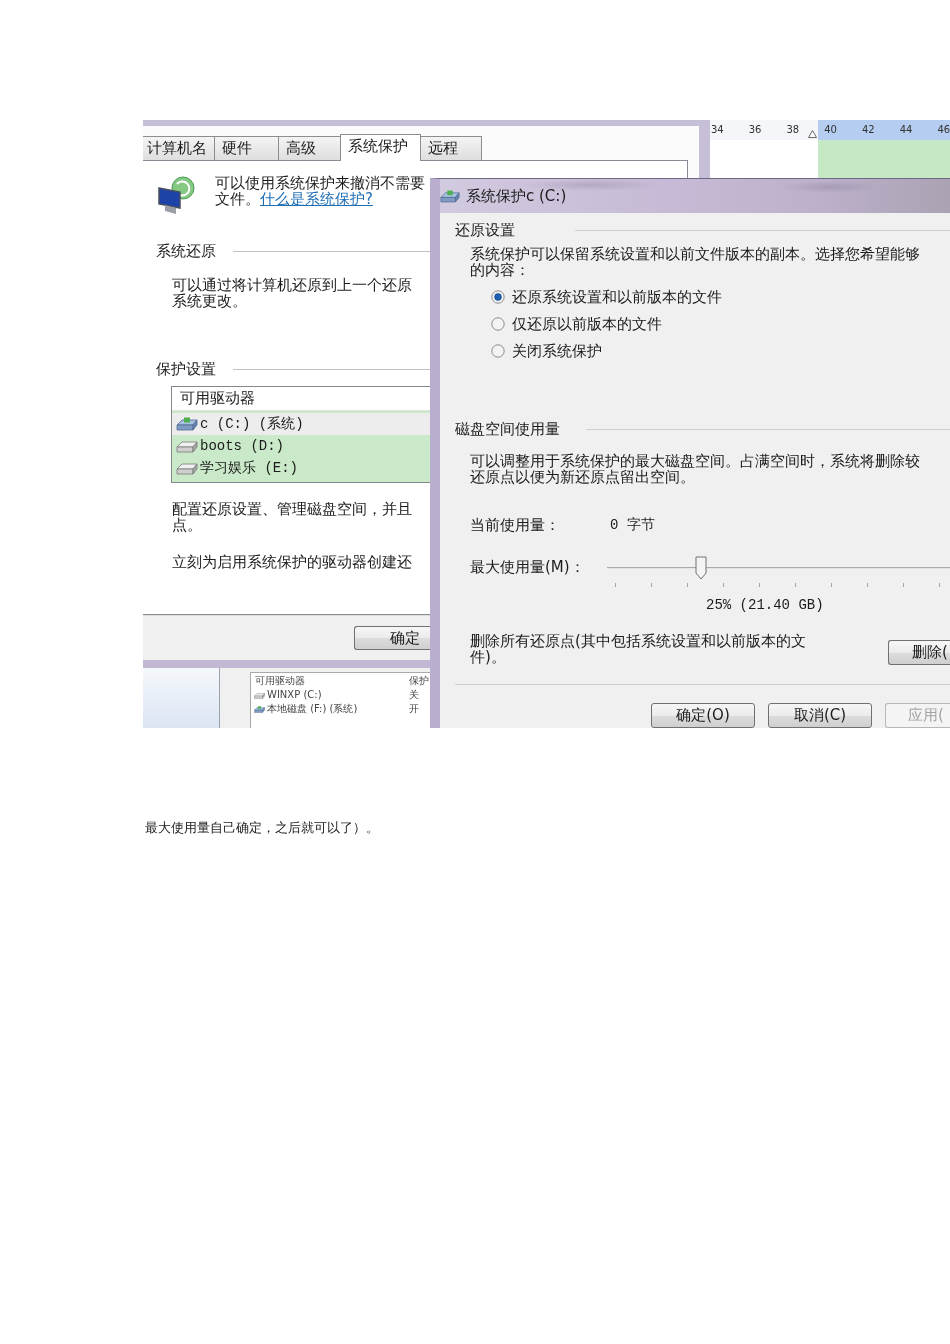 This screenshot has height=1344, width=950. Describe the element at coordinates (701, 568) in the screenshot. I see `slider-thumb` at that location.